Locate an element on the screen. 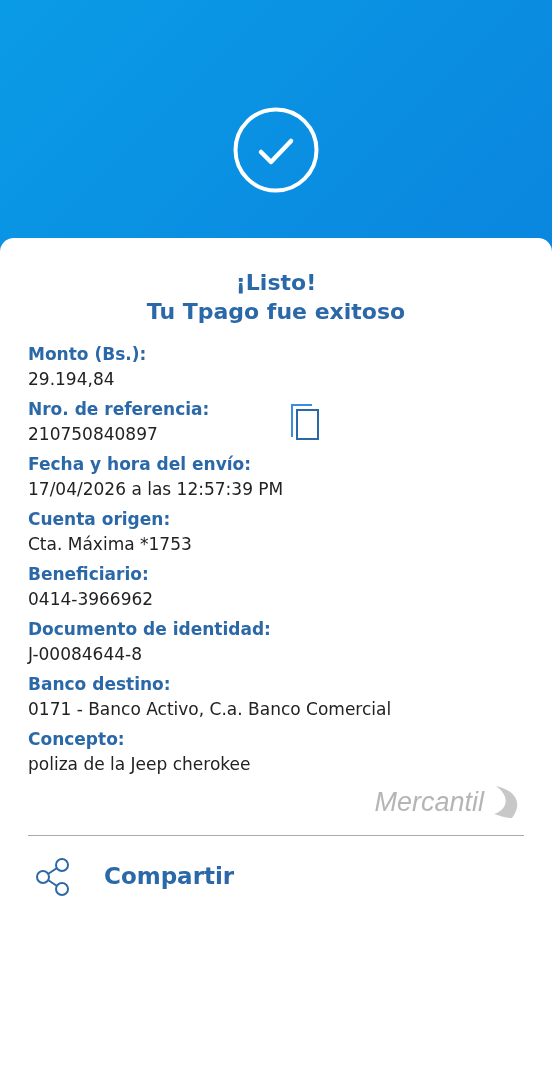  field-value: 210750840897 is located at coordinates (93, 434).